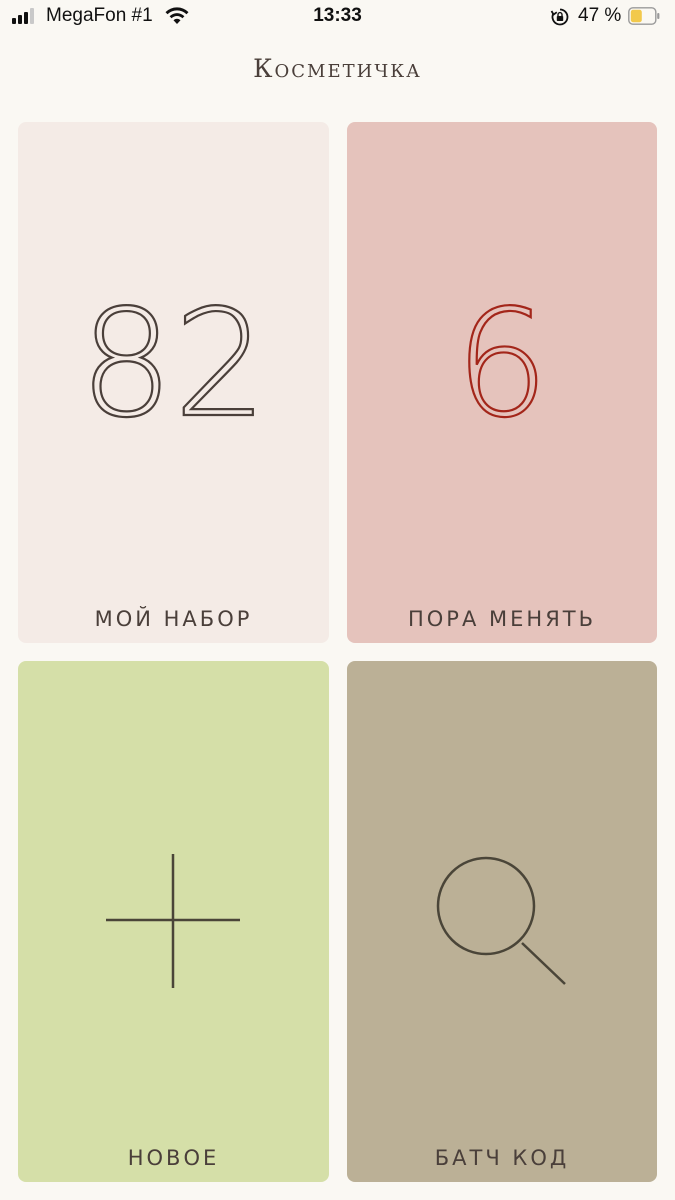 This screenshot has width=675, height=1200. I want to click on clock: 13:33, so click(337, 15).